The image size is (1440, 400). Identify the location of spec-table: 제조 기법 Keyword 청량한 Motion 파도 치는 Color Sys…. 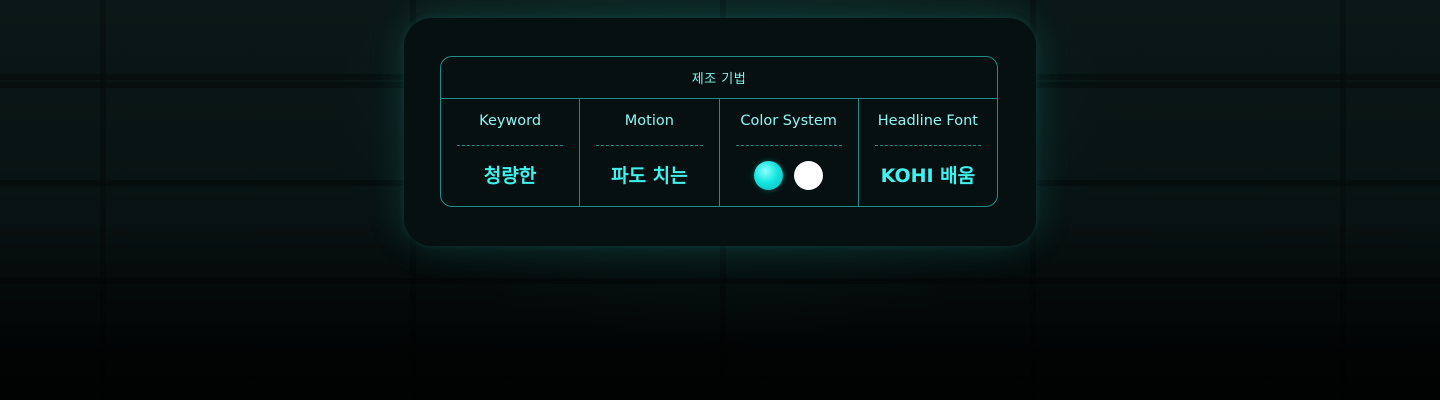
(719, 131).